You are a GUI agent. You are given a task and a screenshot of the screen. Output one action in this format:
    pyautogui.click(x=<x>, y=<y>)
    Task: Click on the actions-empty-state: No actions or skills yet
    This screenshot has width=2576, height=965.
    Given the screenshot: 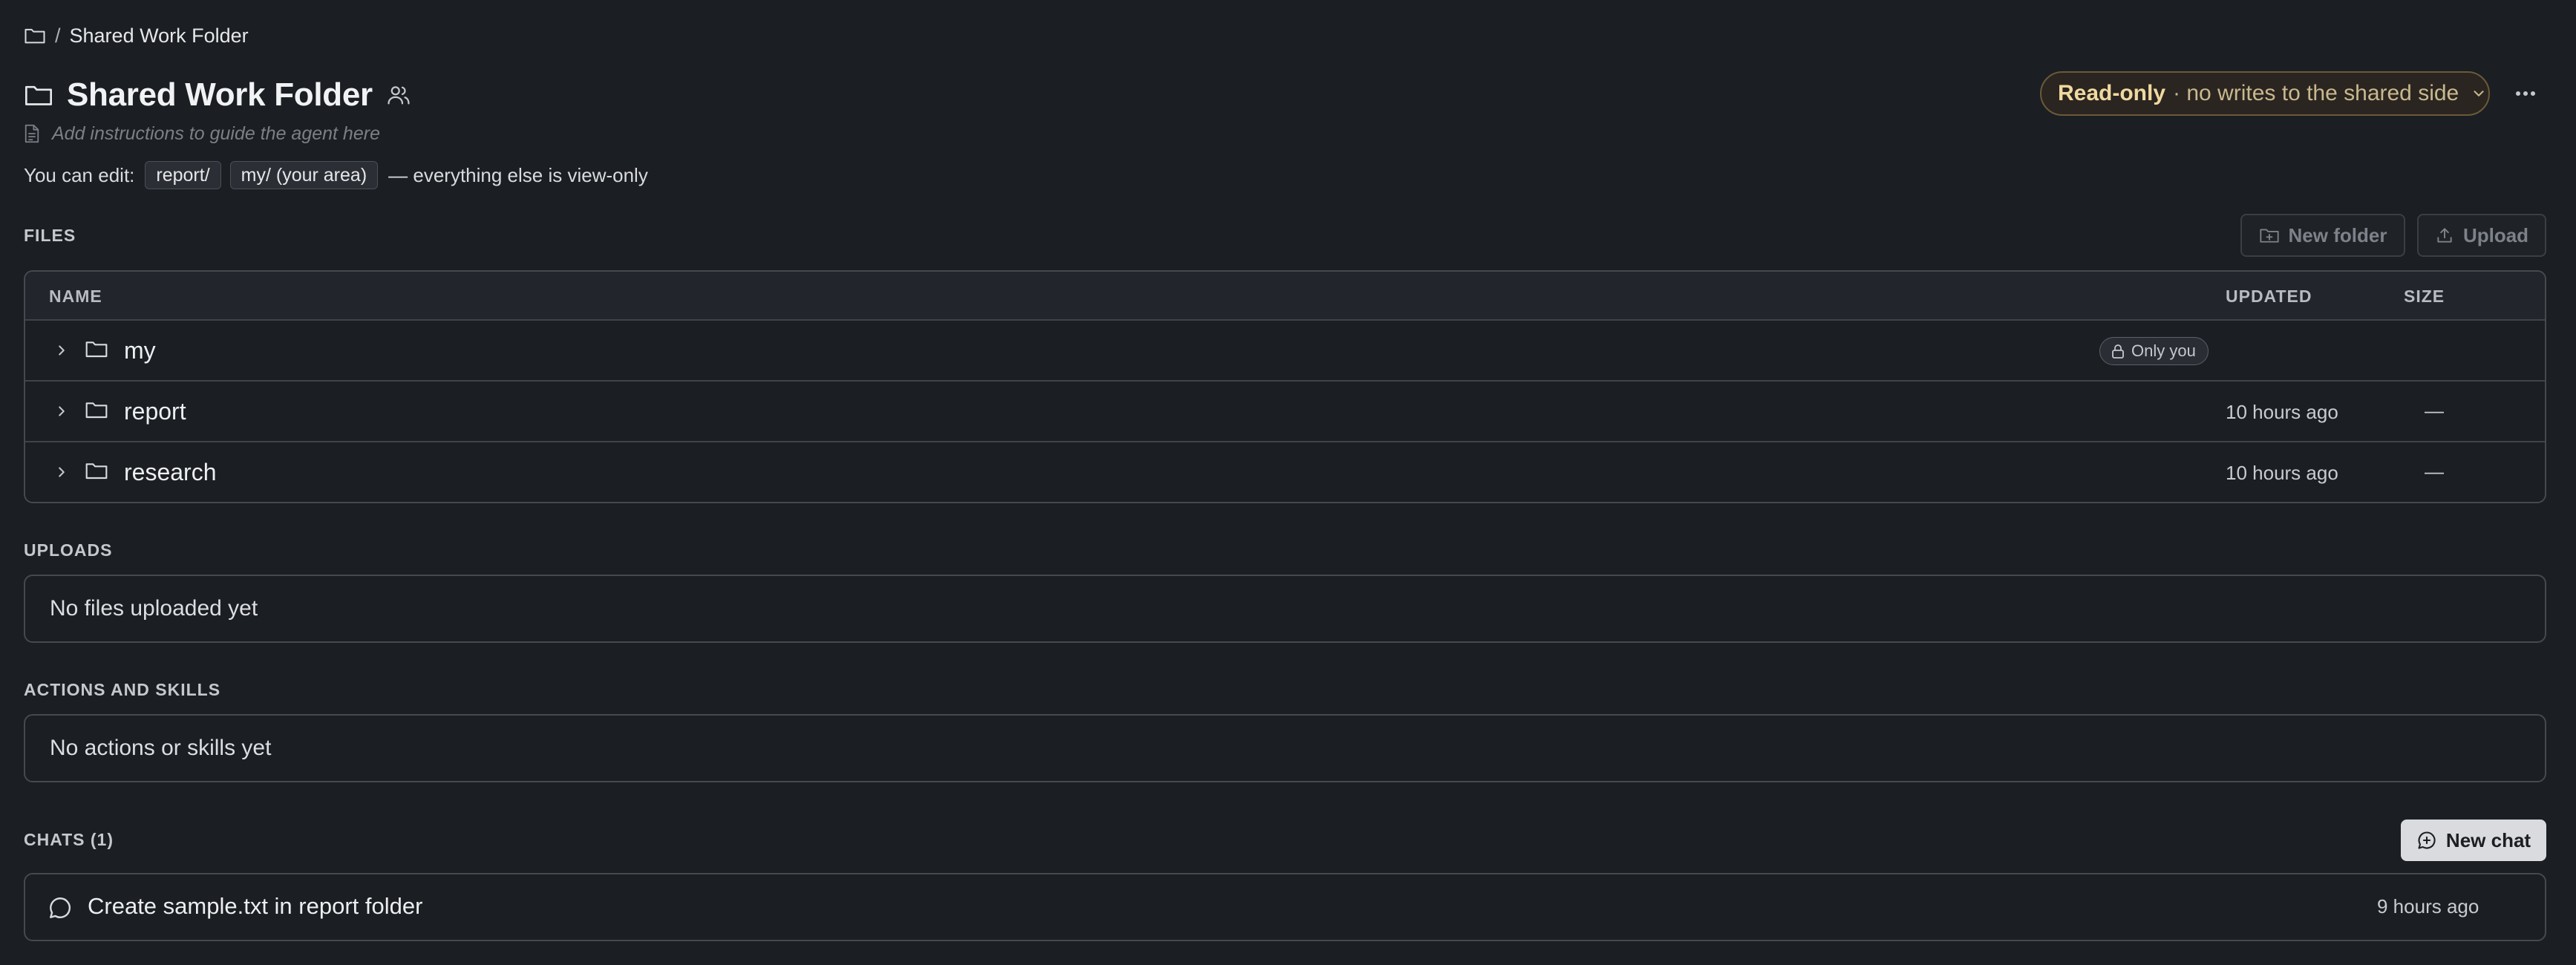 What is the action you would take?
    pyautogui.click(x=1285, y=748)
    